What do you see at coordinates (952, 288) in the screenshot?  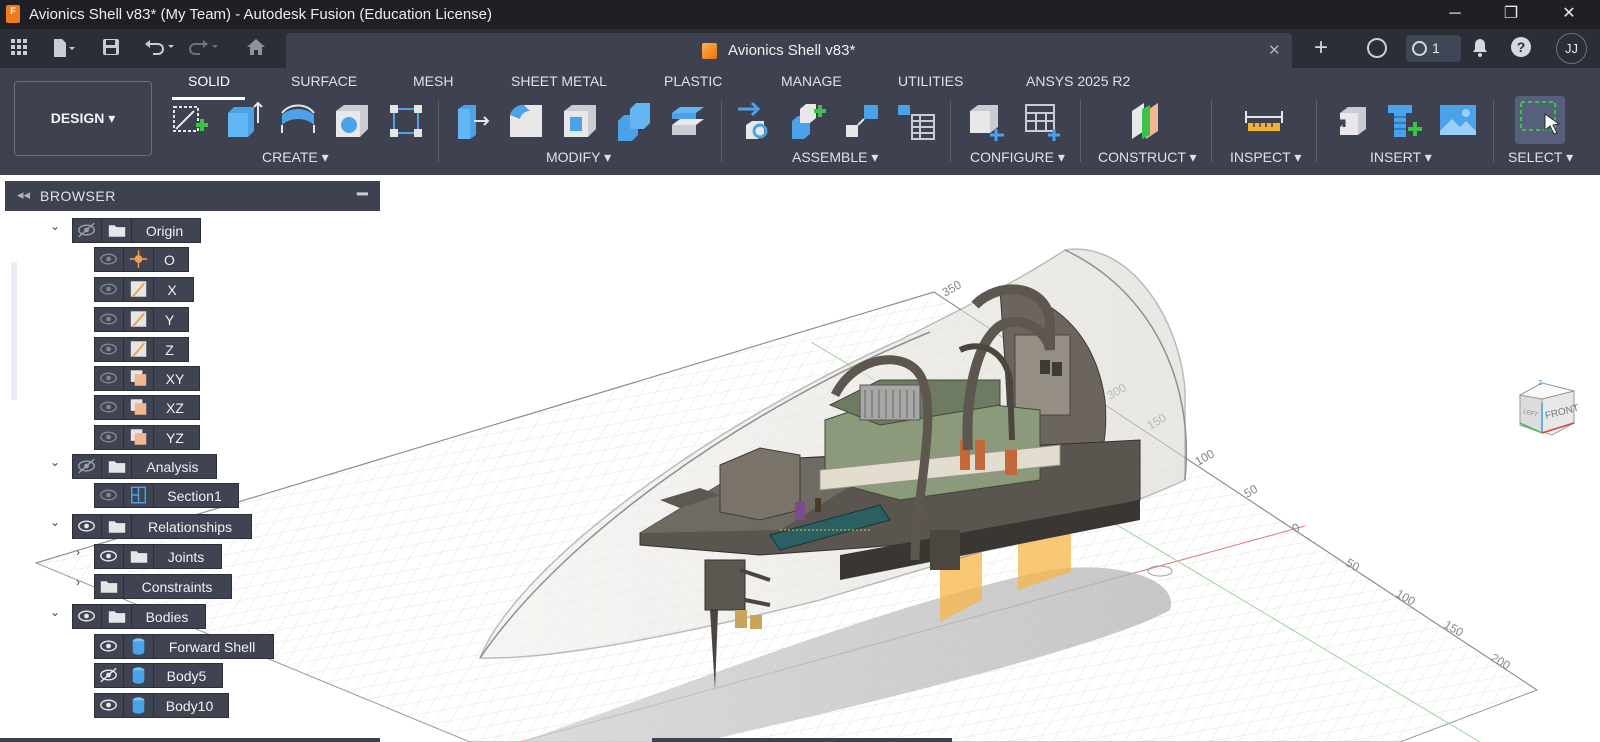 I see `grid-label: 350` at bounding box center [952, 288].